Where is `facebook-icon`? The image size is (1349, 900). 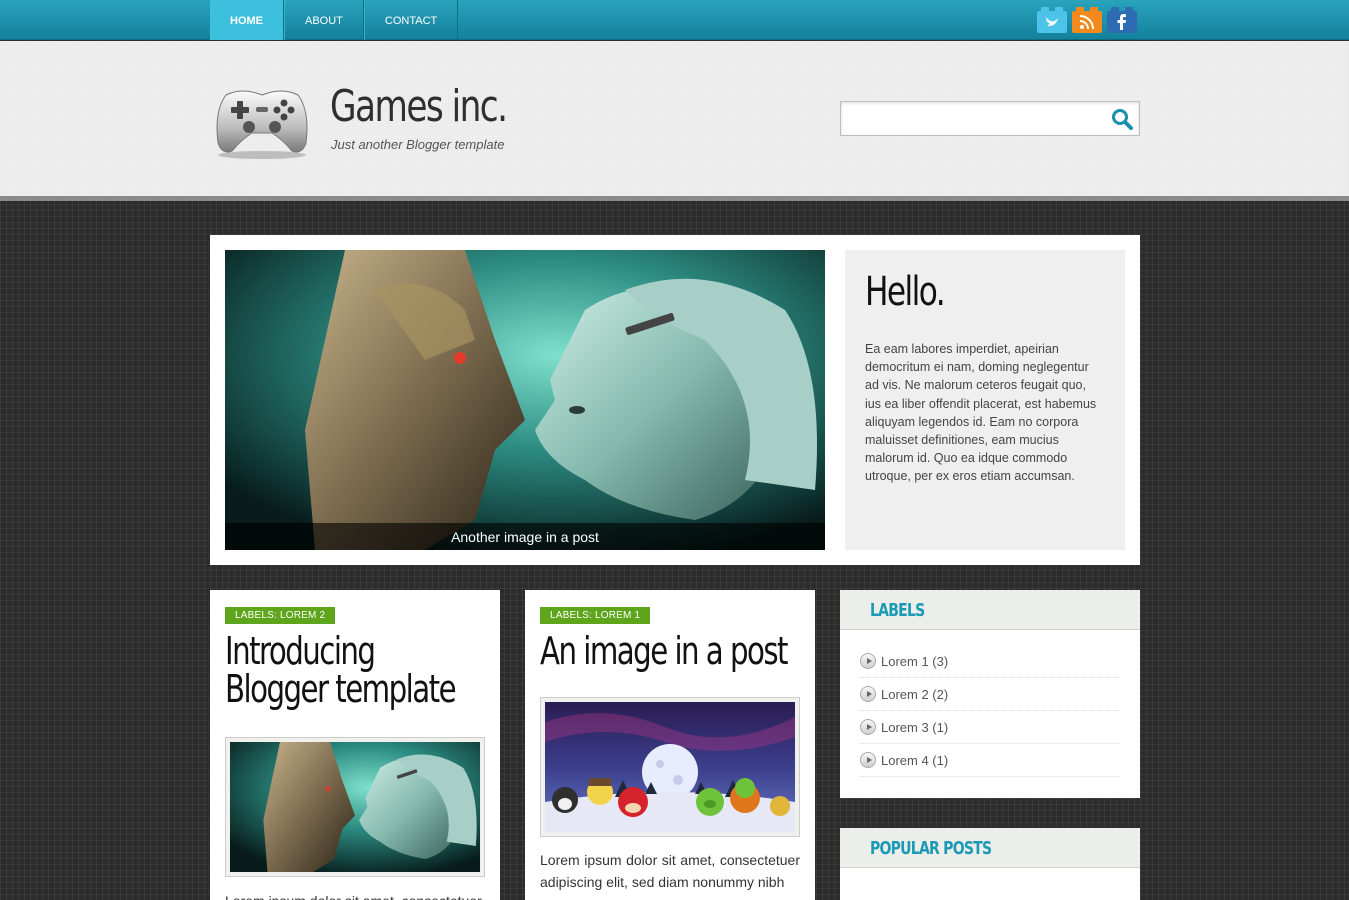
facebook-icon is located at coordinates (1121, 20).